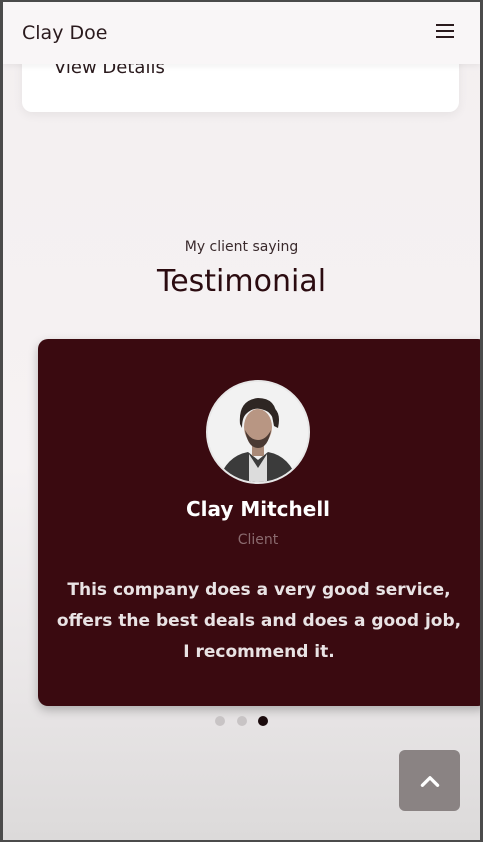  I want to click on client-avatar, so click(258, 432).